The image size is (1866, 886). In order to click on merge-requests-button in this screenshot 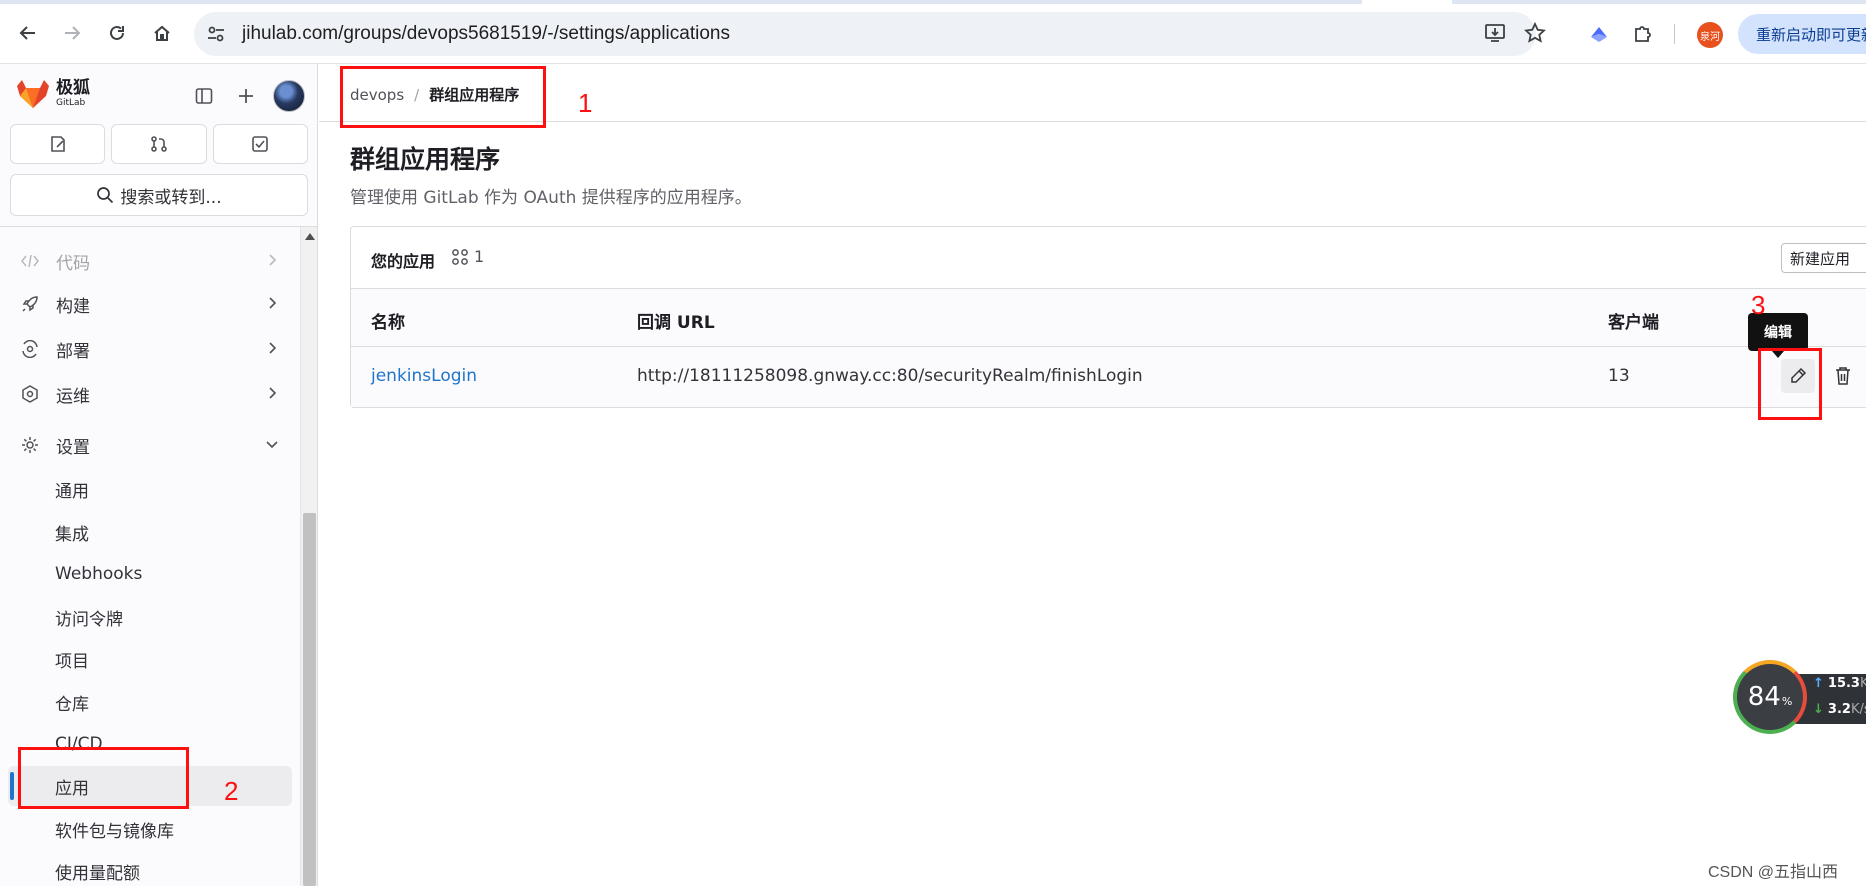, I will do `click(159, 144)`.